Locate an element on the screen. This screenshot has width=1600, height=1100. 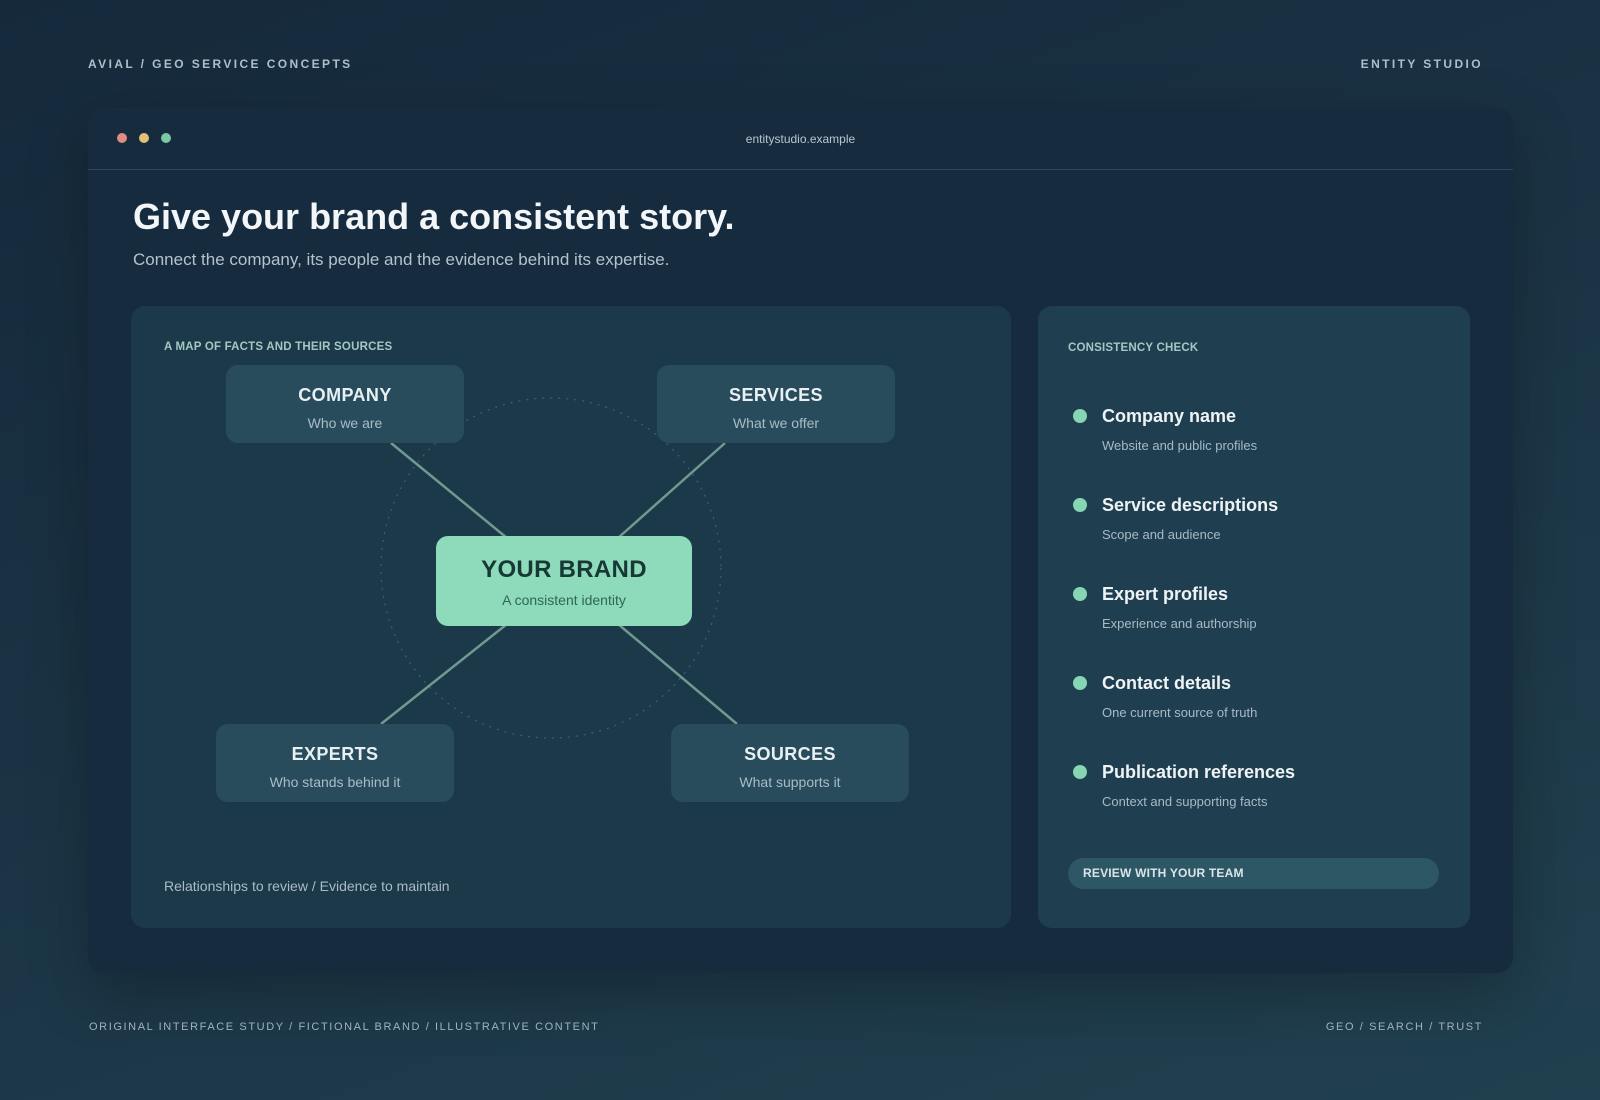
node-sources: SOURCES What supports it is located at coordinates (790, 763).